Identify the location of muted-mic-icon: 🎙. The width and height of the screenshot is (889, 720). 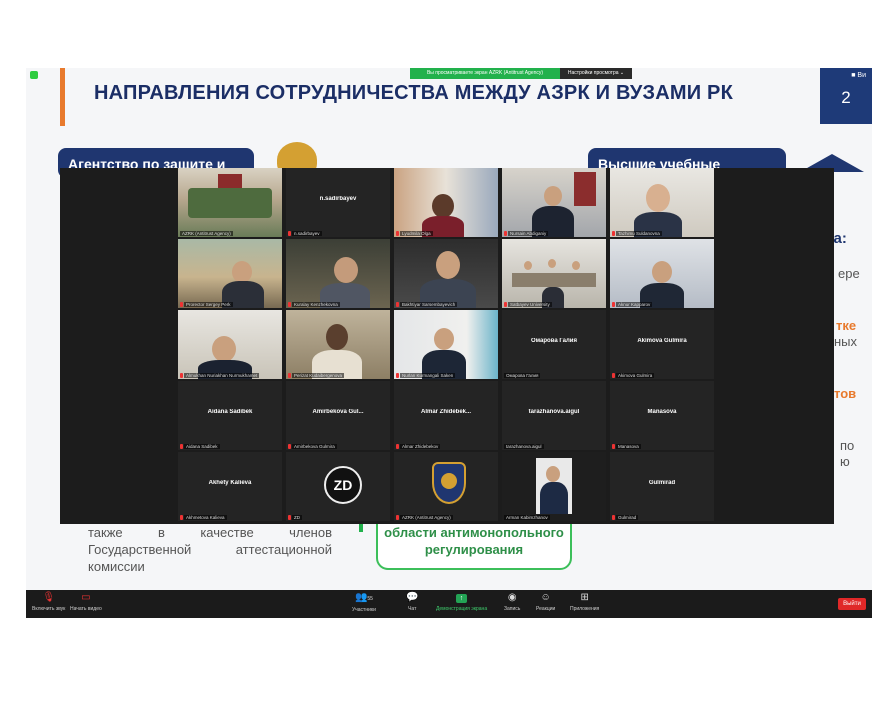
(49, 597).